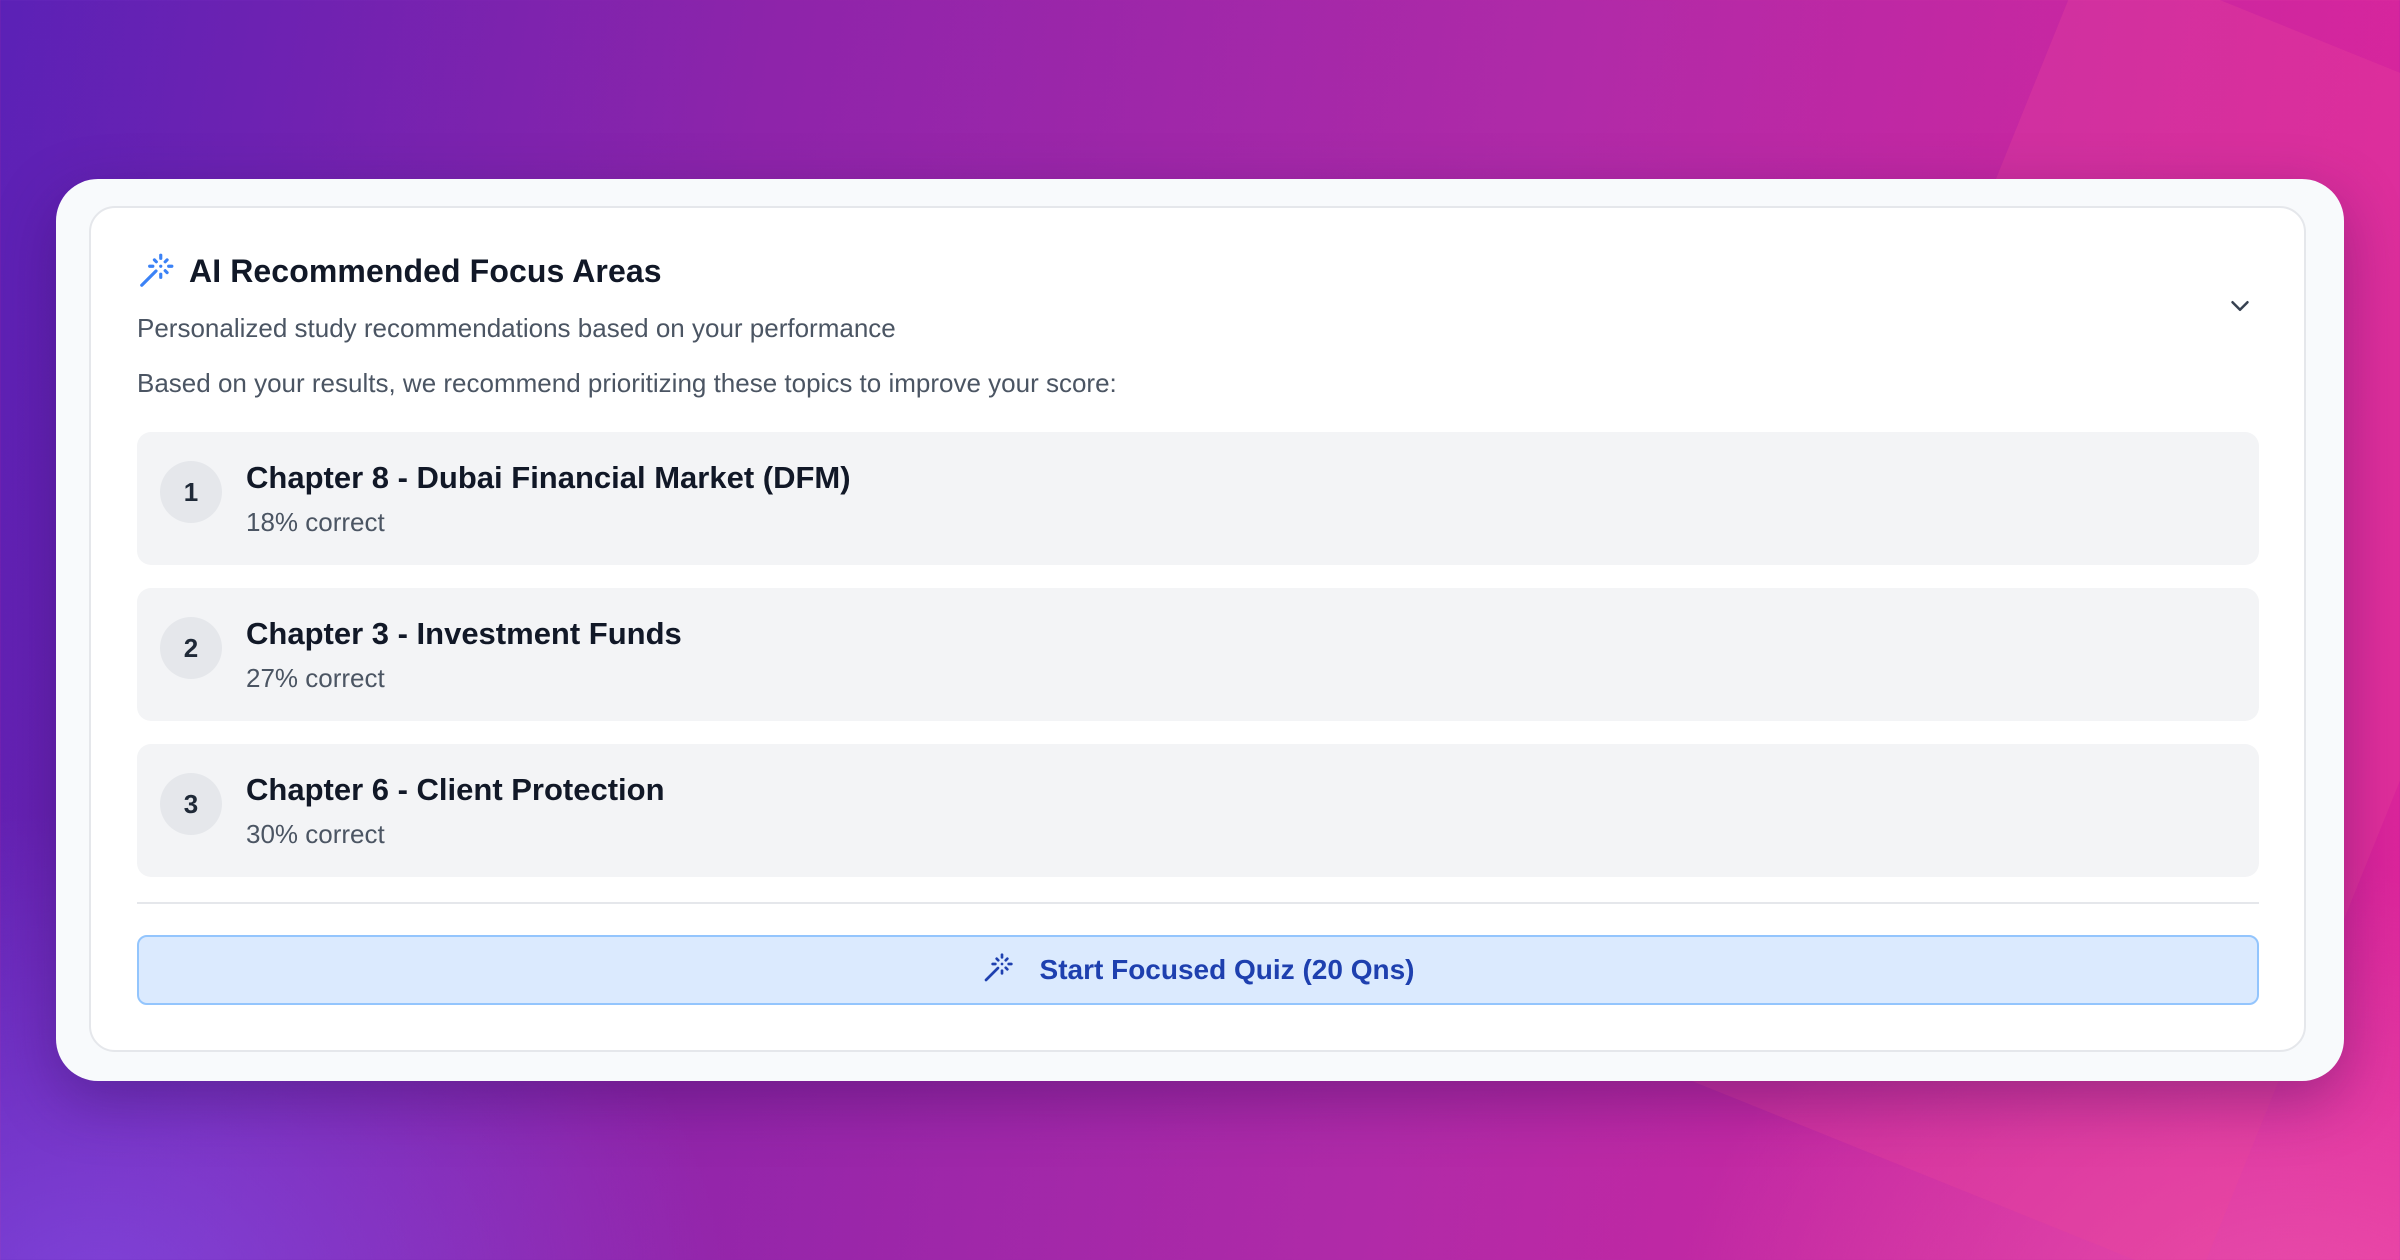  Describe the element at coordinates (315, 834) in the screenshot. I see `topic-score: 30% correct` at that location.